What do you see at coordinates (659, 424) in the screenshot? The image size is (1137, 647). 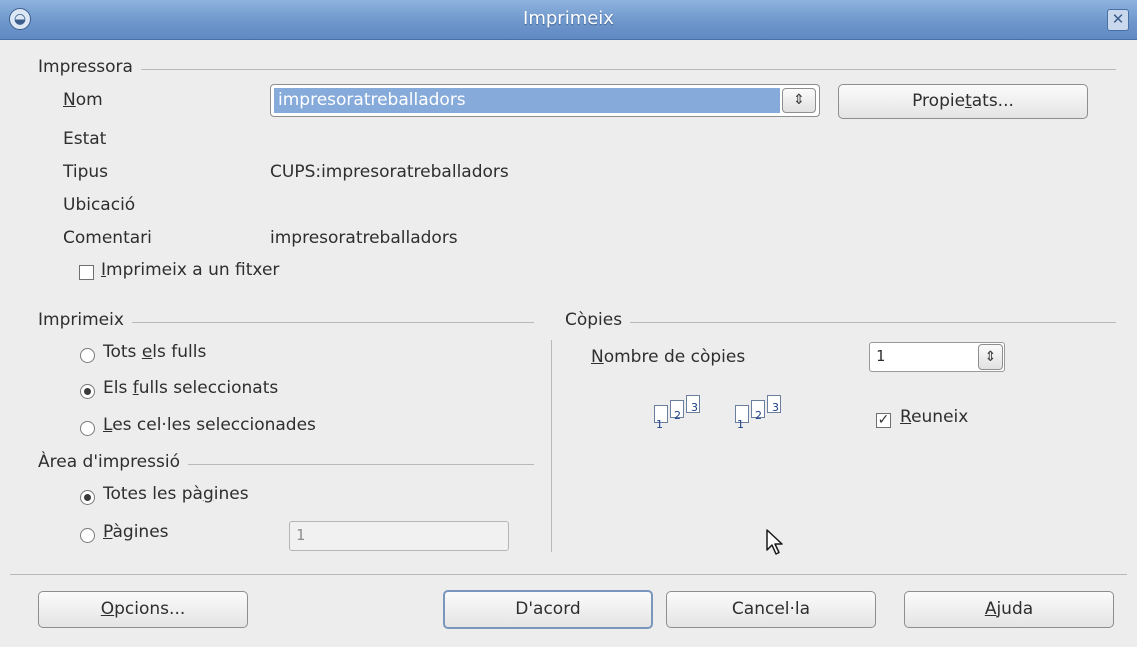 I see `page-number-1: 1` at bounding box center [659, 424].